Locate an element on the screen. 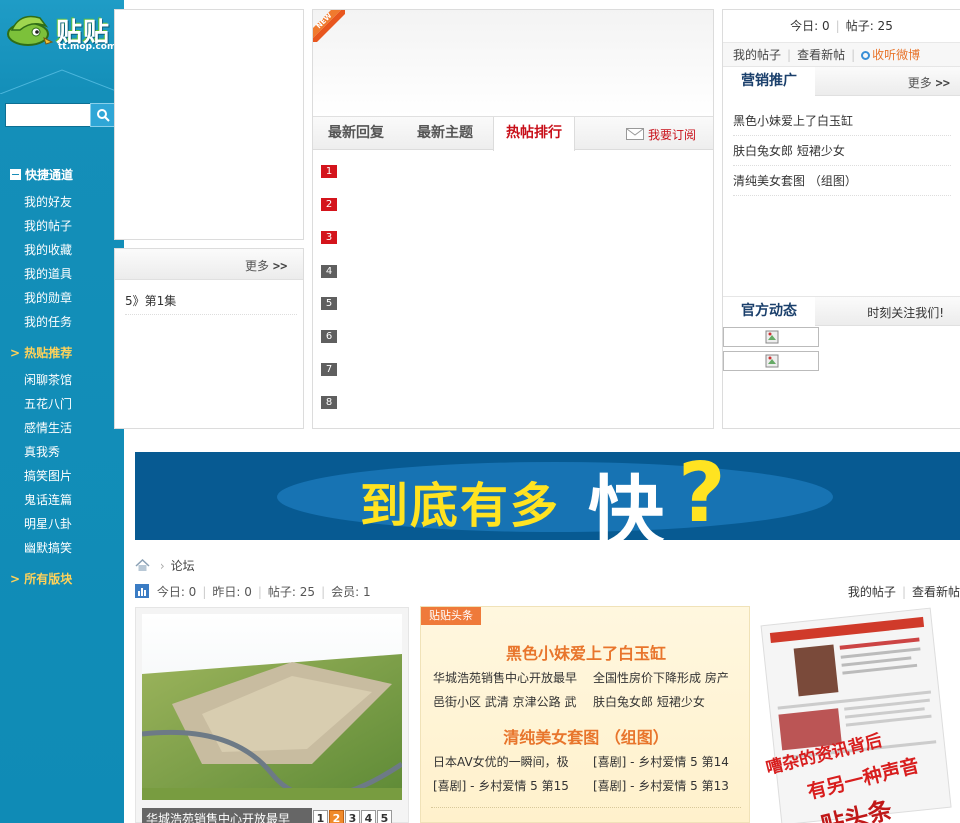  rank-badge: 3 is located at coordinates (329, 237).